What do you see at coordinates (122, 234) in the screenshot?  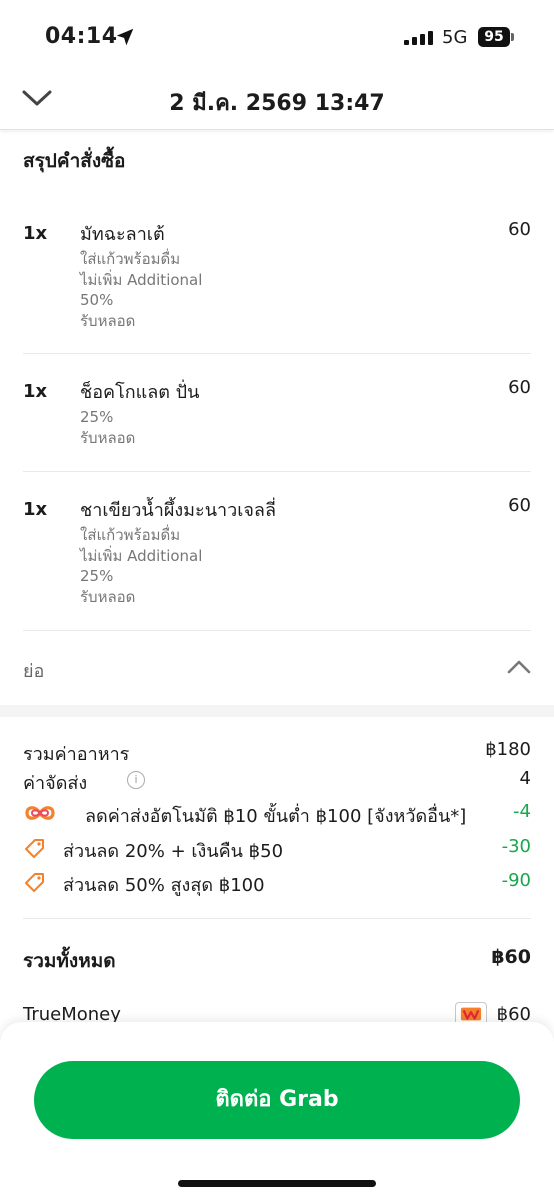 I see `item-name: มัทฉะลาเต้` at bounding box center [122, 234].